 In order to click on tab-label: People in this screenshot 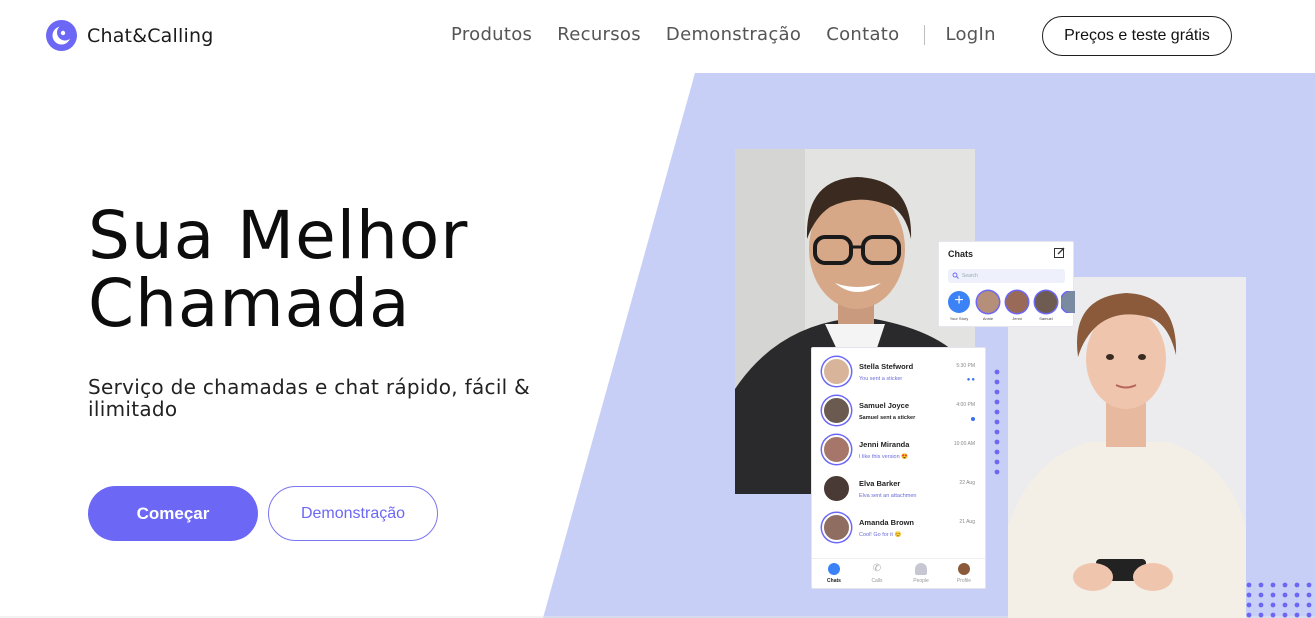, I will do `click(921, 581)`.